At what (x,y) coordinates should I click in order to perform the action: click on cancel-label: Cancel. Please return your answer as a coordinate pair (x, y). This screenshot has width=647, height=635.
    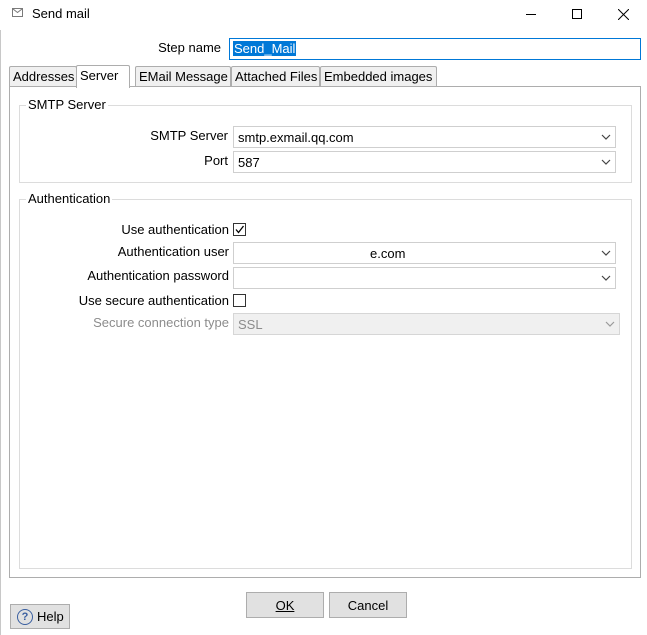
    Looking at the image, I should click on (368, 605).